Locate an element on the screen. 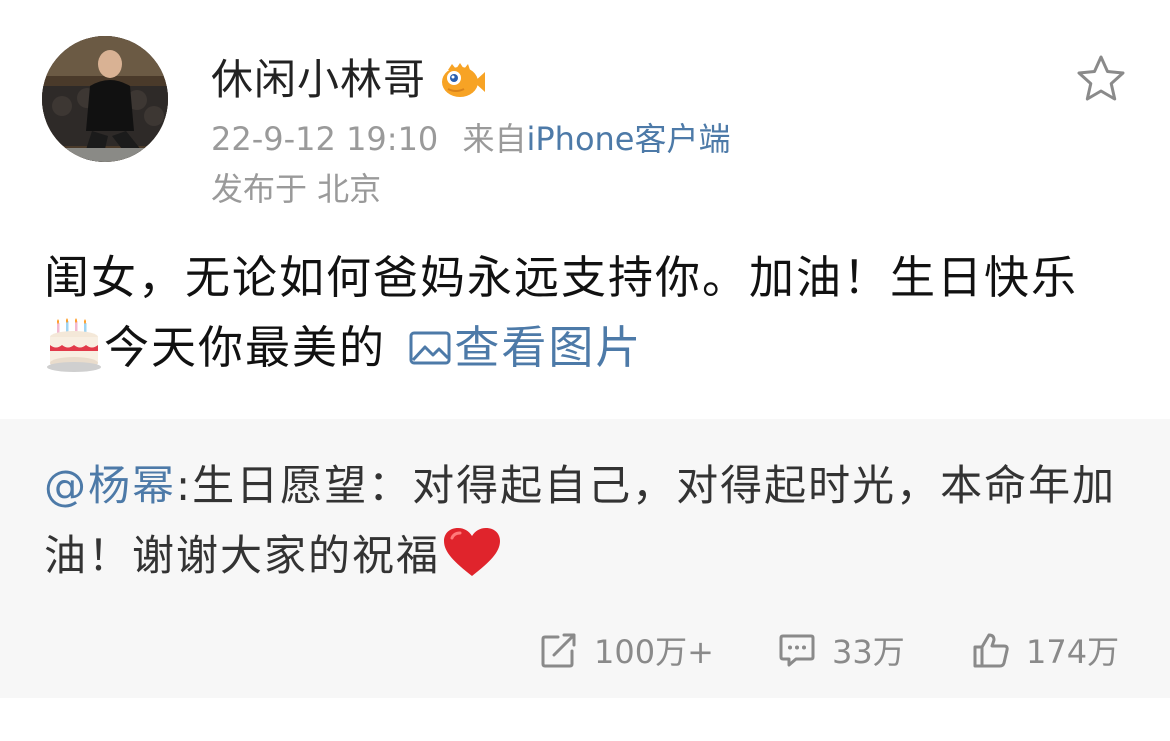 This screenshot has width=1170, height=741. author-name-row: 休闲小林哥 is located at coordinates (348, 80).